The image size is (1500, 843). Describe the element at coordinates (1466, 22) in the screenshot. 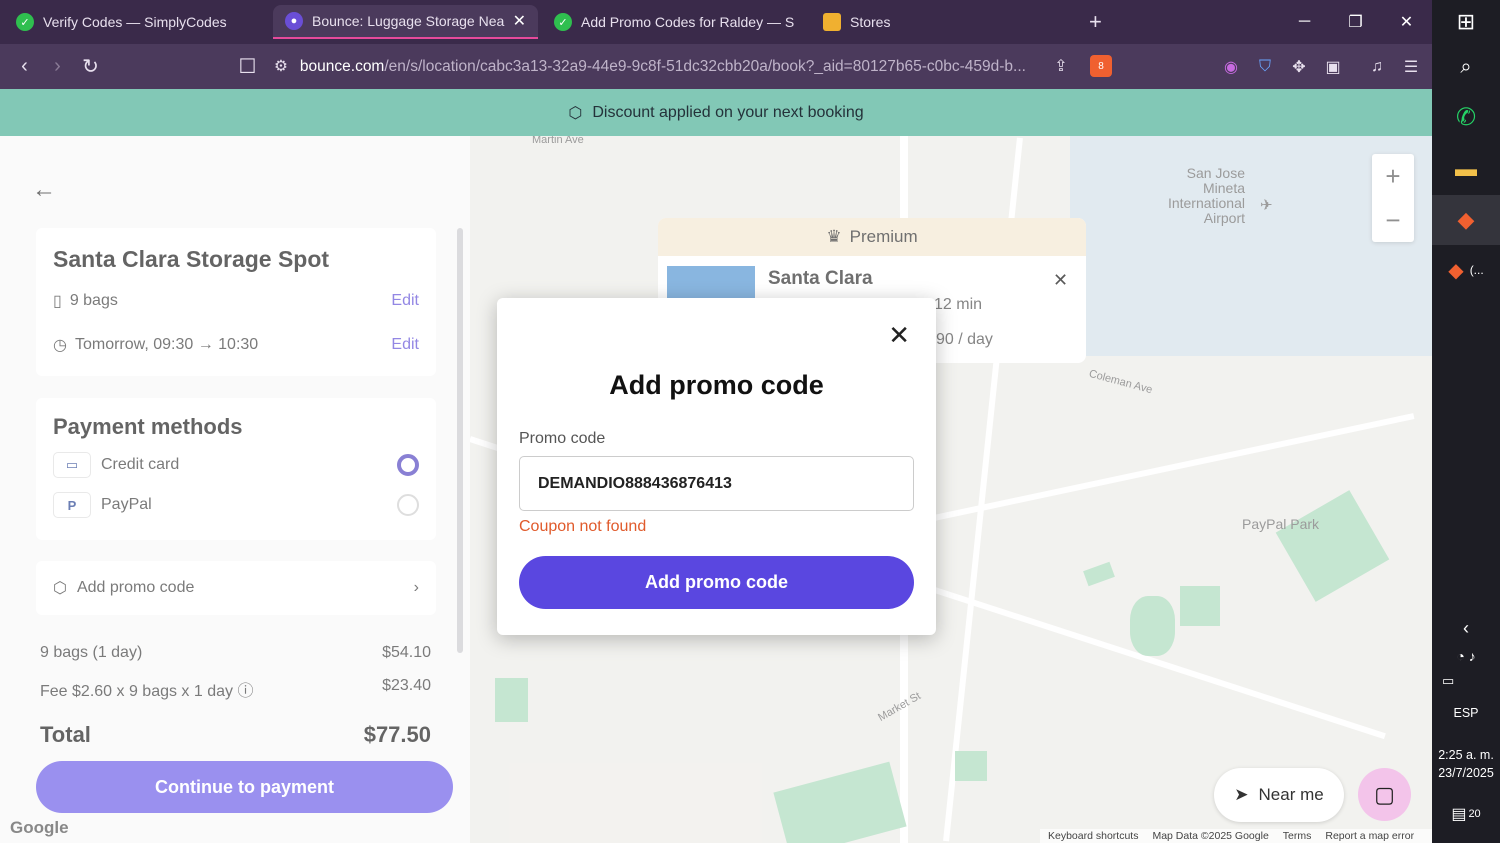

I see `windows-start-icon: ⊞` at that location.